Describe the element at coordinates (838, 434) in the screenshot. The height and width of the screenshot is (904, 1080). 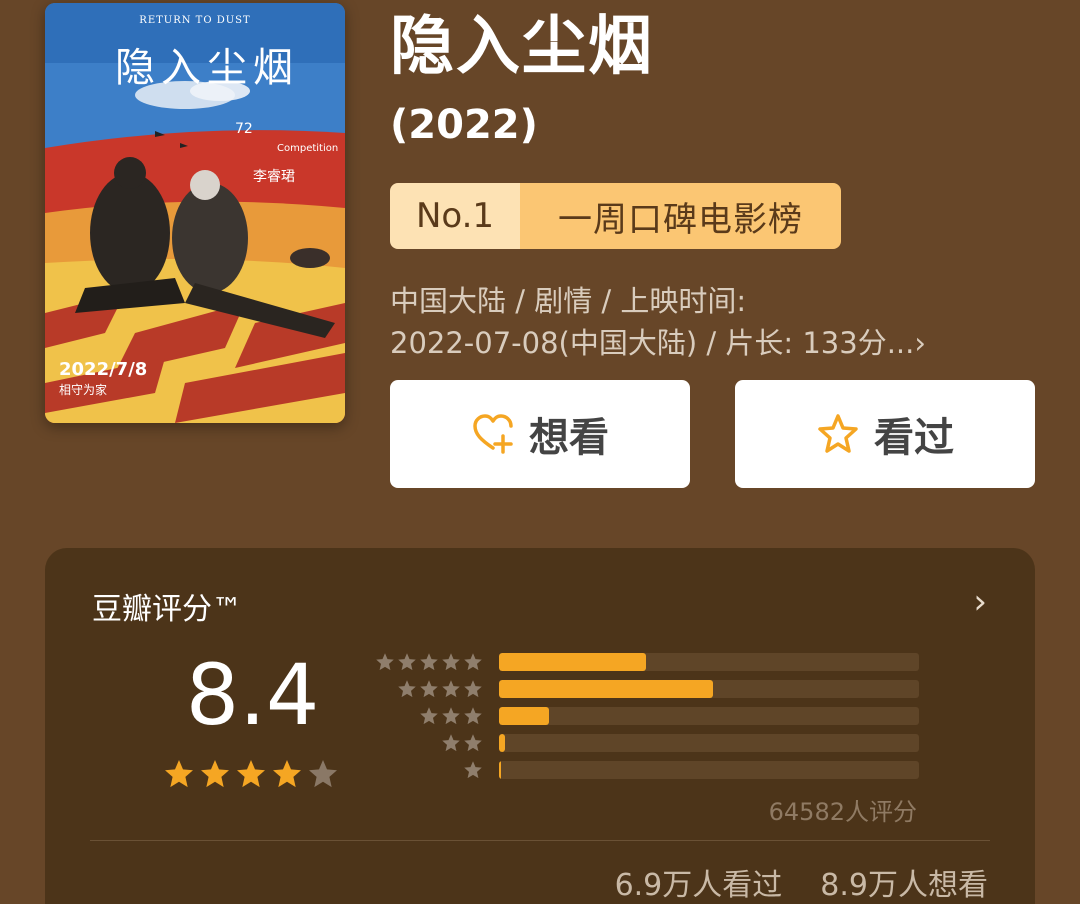
I see `star-outline-icon` at that location.